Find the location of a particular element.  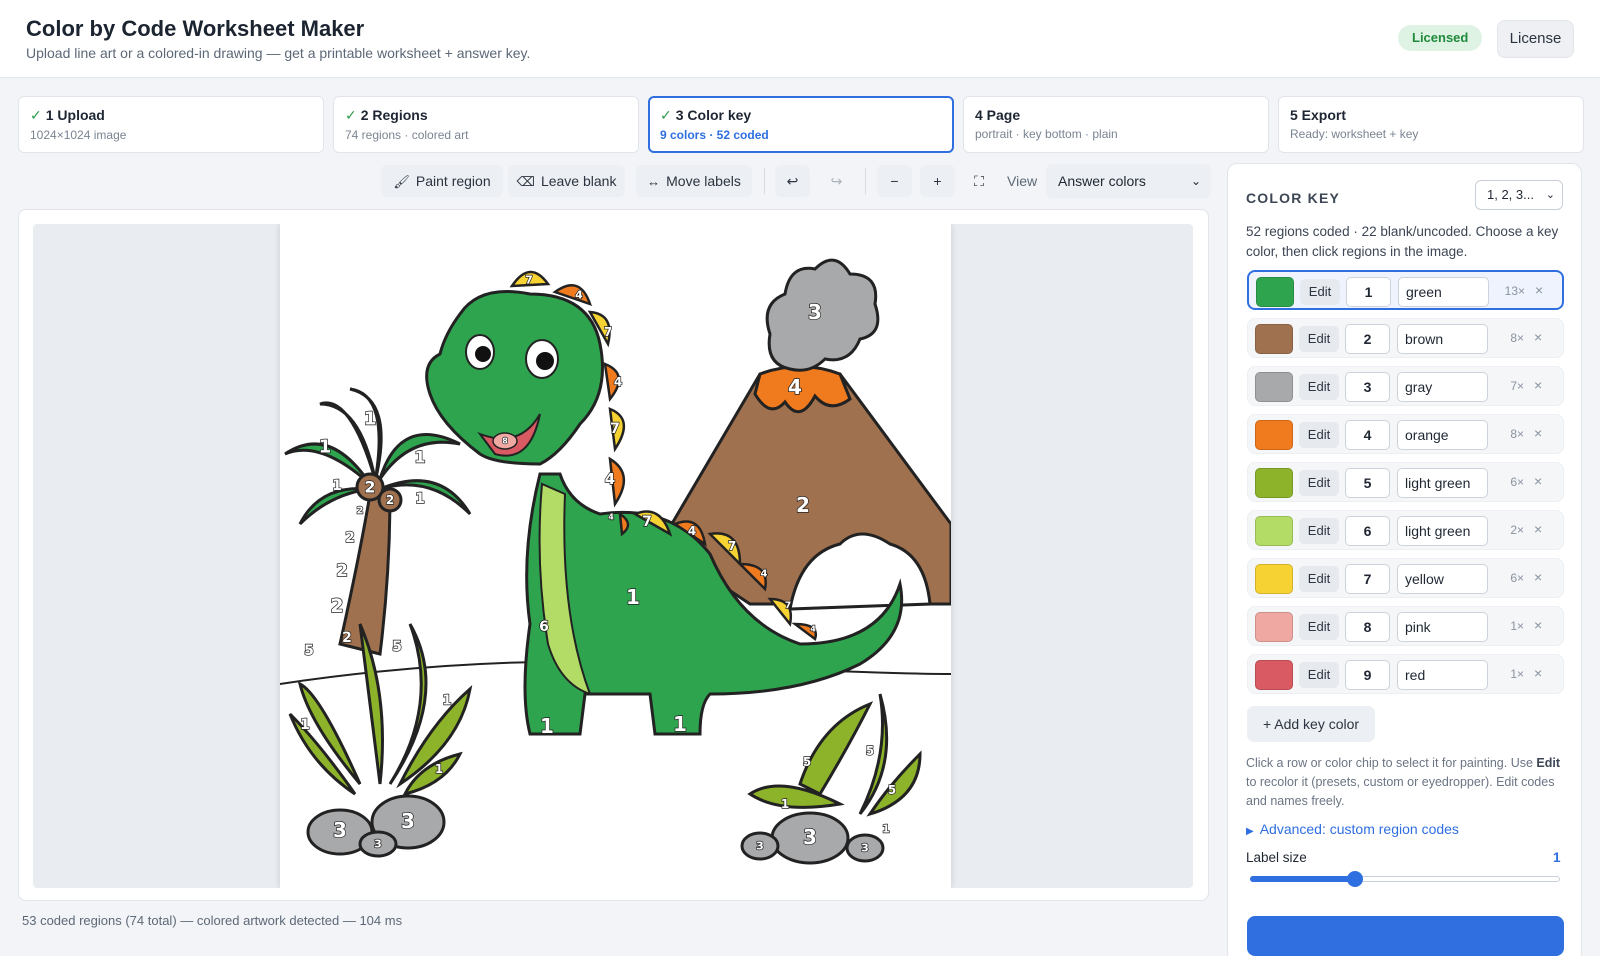

region-label: 5 is located at coordinates (892, 790).